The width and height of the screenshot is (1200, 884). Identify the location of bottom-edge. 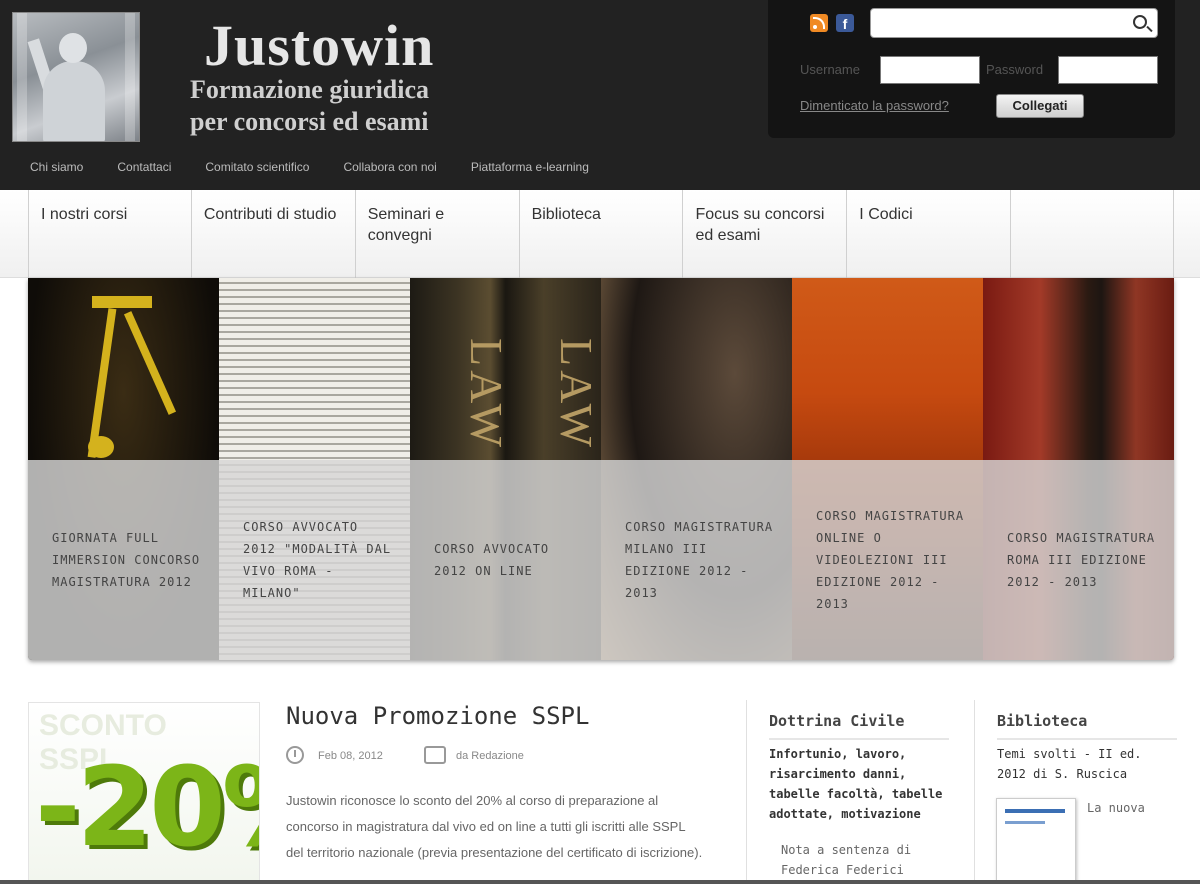
(600, 882).